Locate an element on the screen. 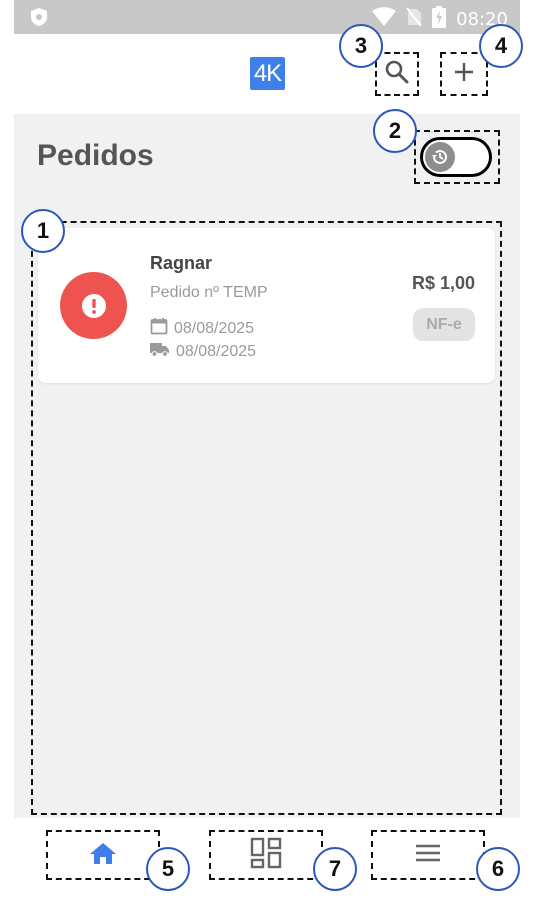  plus-icon is located at coordinates (464, 74).